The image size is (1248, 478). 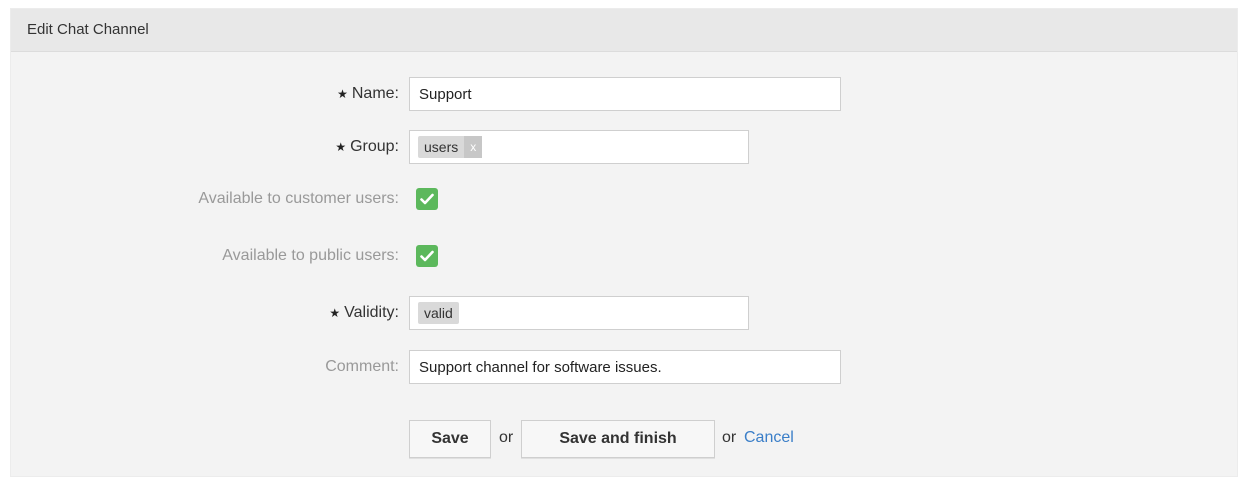 I want to click on name-row: ★ Name: Support, so click(x=624, y=94).